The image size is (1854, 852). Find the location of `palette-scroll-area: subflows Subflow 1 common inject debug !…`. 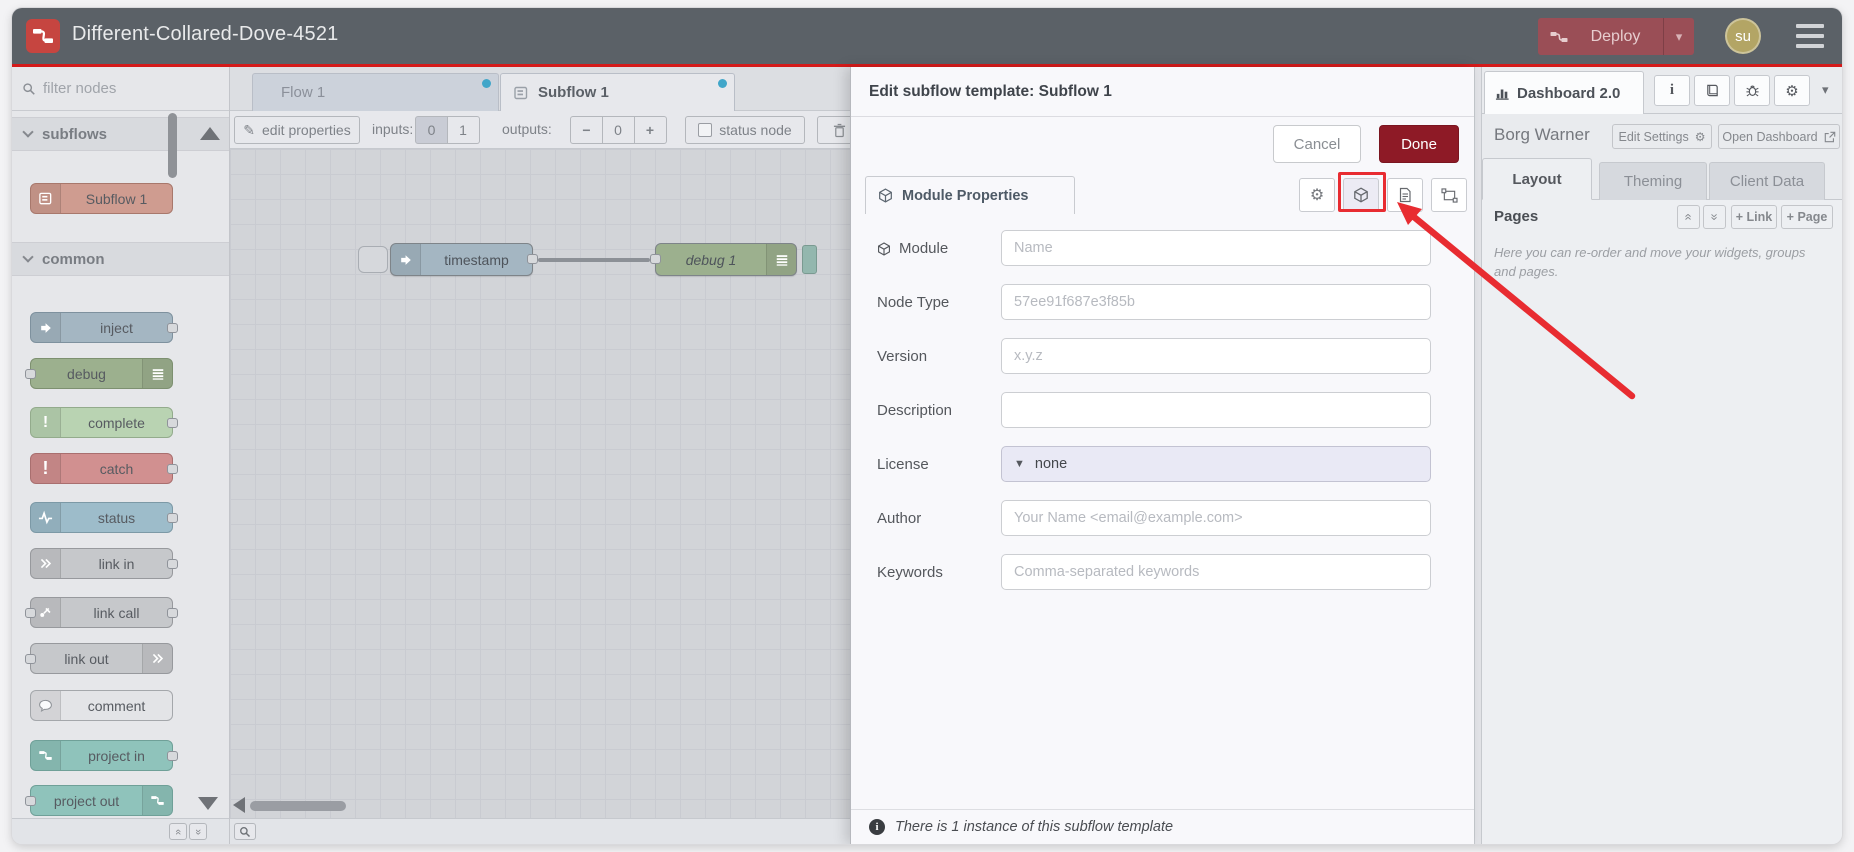

palette-scroll-area: subflows Subflow 1 common inject debug !… is located at coordinates (120, 464).